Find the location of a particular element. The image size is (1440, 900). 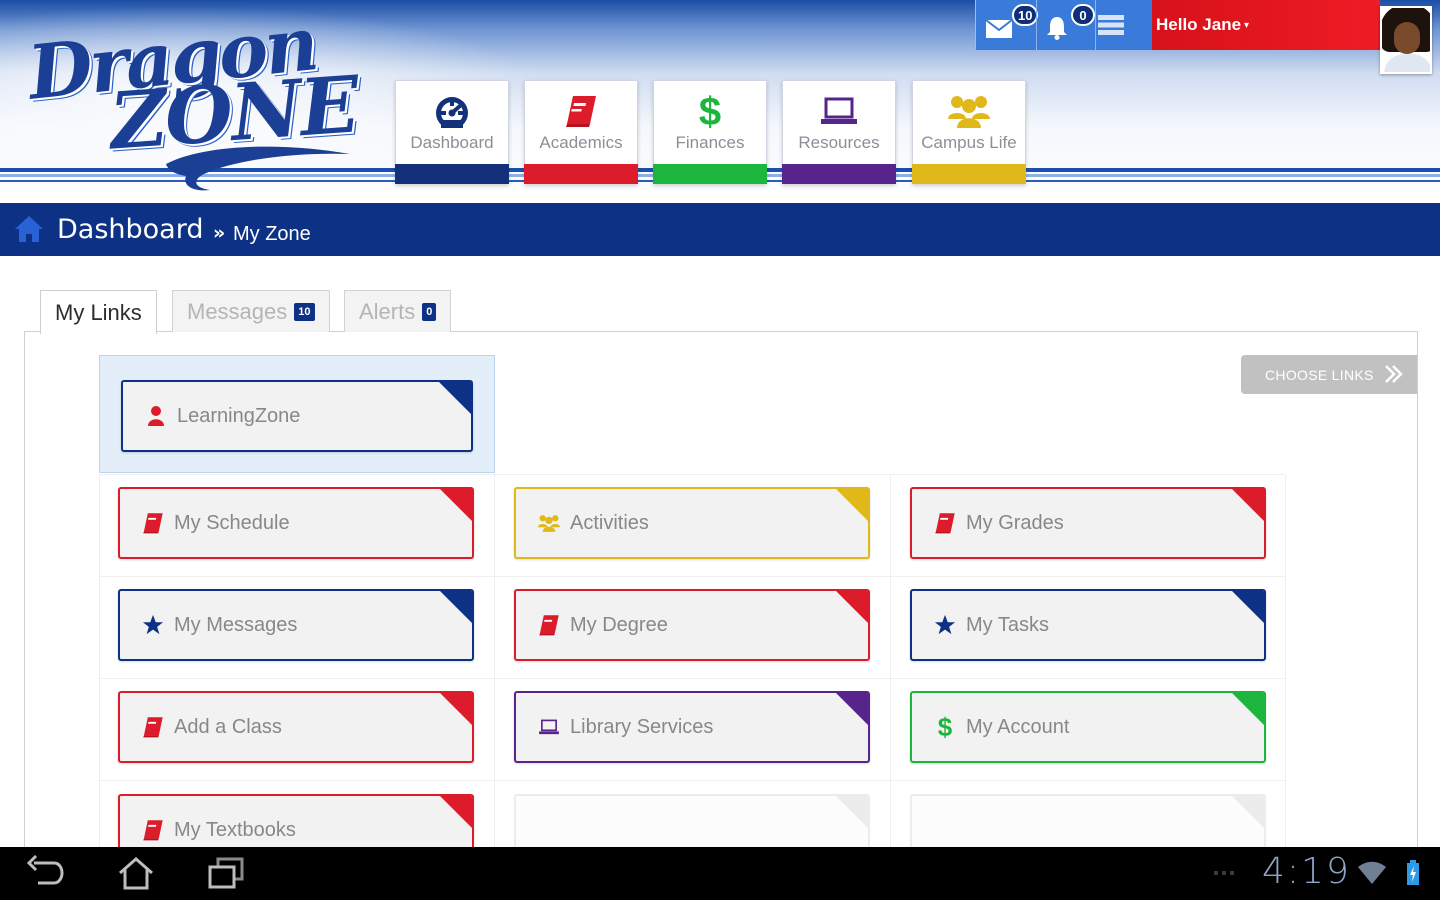

avatar is located at coordinates (1406, 40).